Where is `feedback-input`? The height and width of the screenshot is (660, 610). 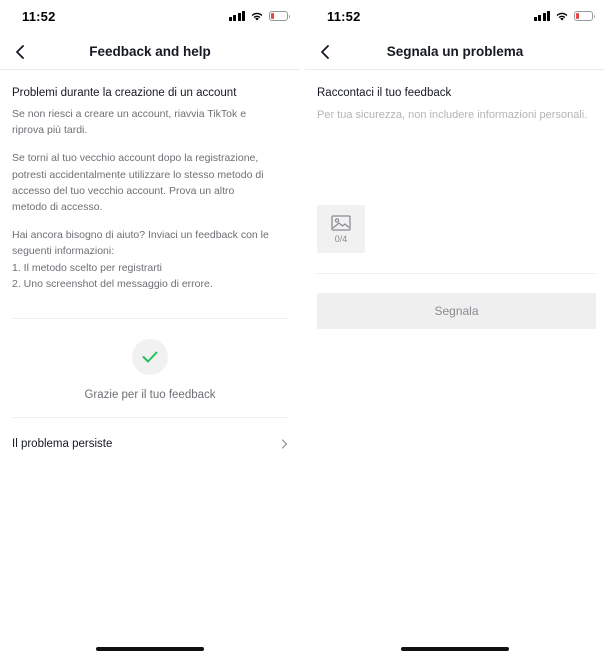
feedback-input is located at coordinates (456, 154).